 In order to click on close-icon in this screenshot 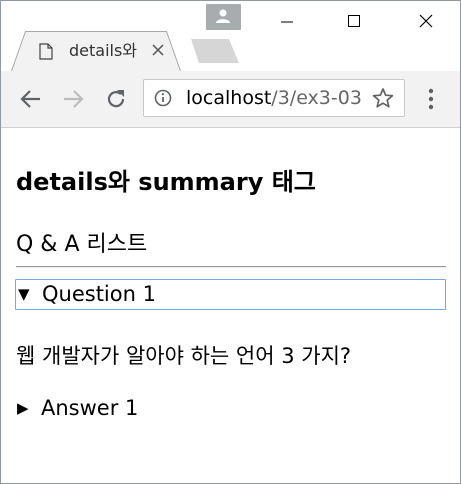, I will do `click(426, 21)`.